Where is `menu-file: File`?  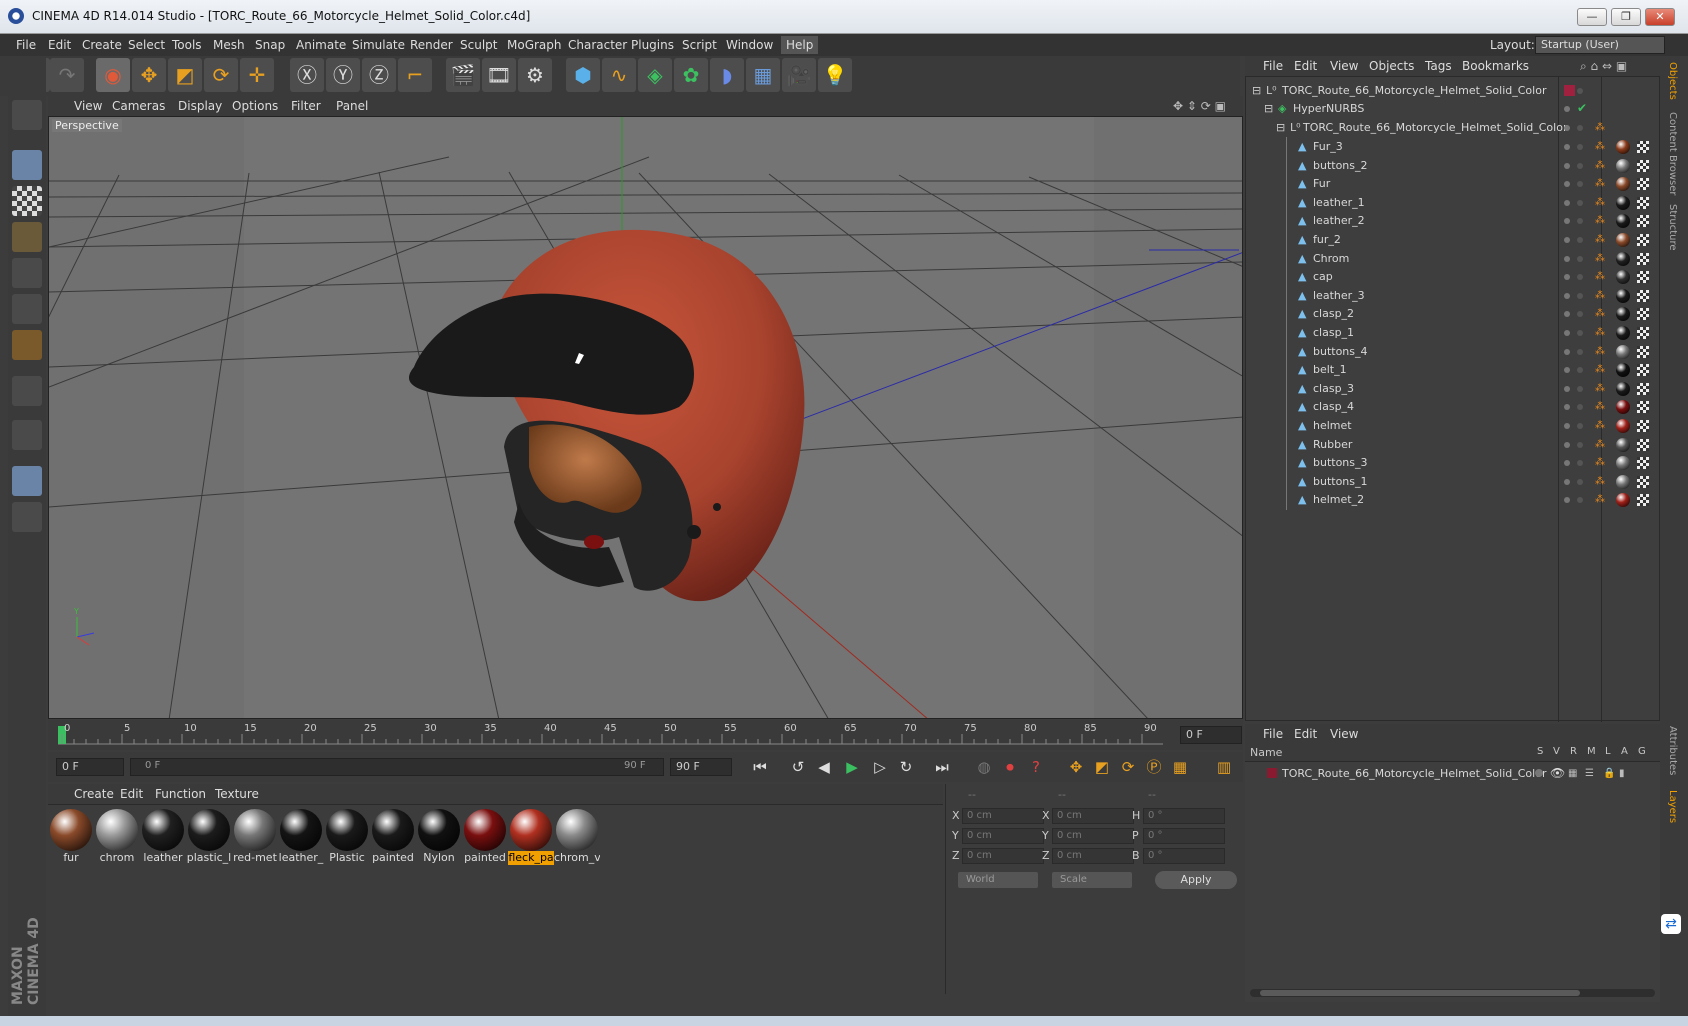 menu-file: File is located at coordinates (26, 45).